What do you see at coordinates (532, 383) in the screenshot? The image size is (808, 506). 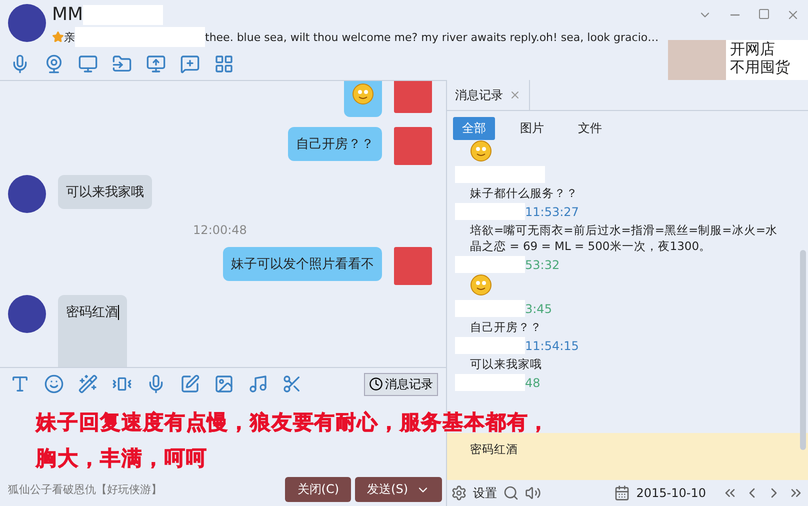 I see `message-time: 48` at bounding box center [532, 383].